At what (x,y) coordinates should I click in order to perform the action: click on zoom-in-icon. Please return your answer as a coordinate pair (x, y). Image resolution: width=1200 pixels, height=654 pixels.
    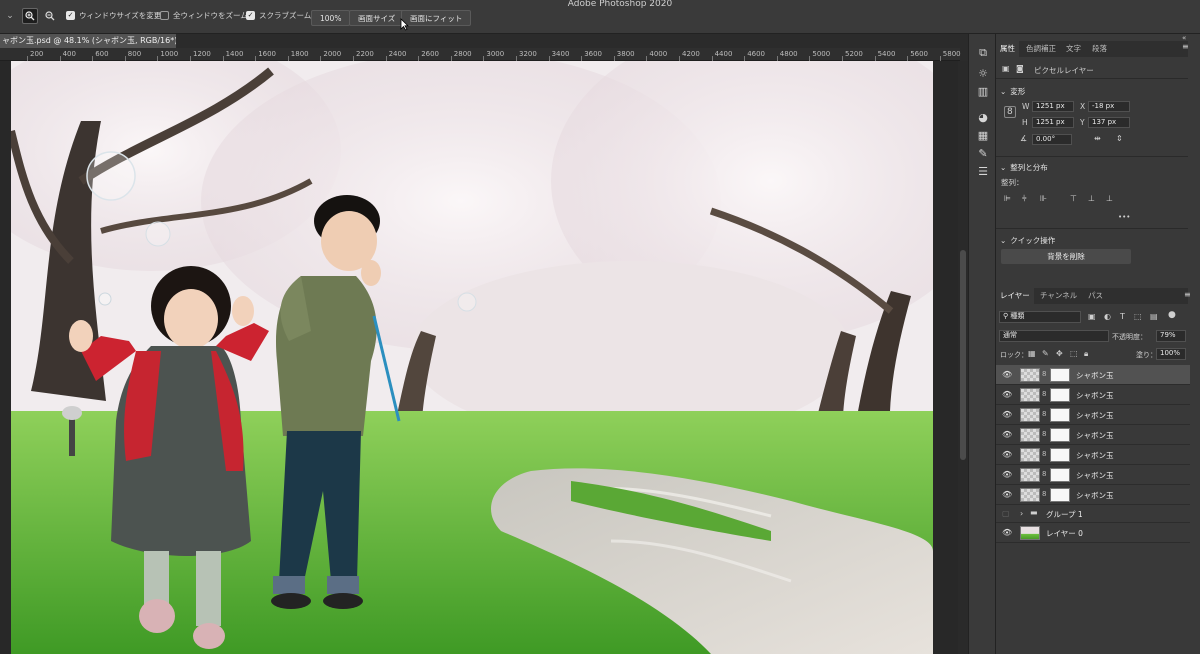
    Looking at the image, I should click on (30, 16).